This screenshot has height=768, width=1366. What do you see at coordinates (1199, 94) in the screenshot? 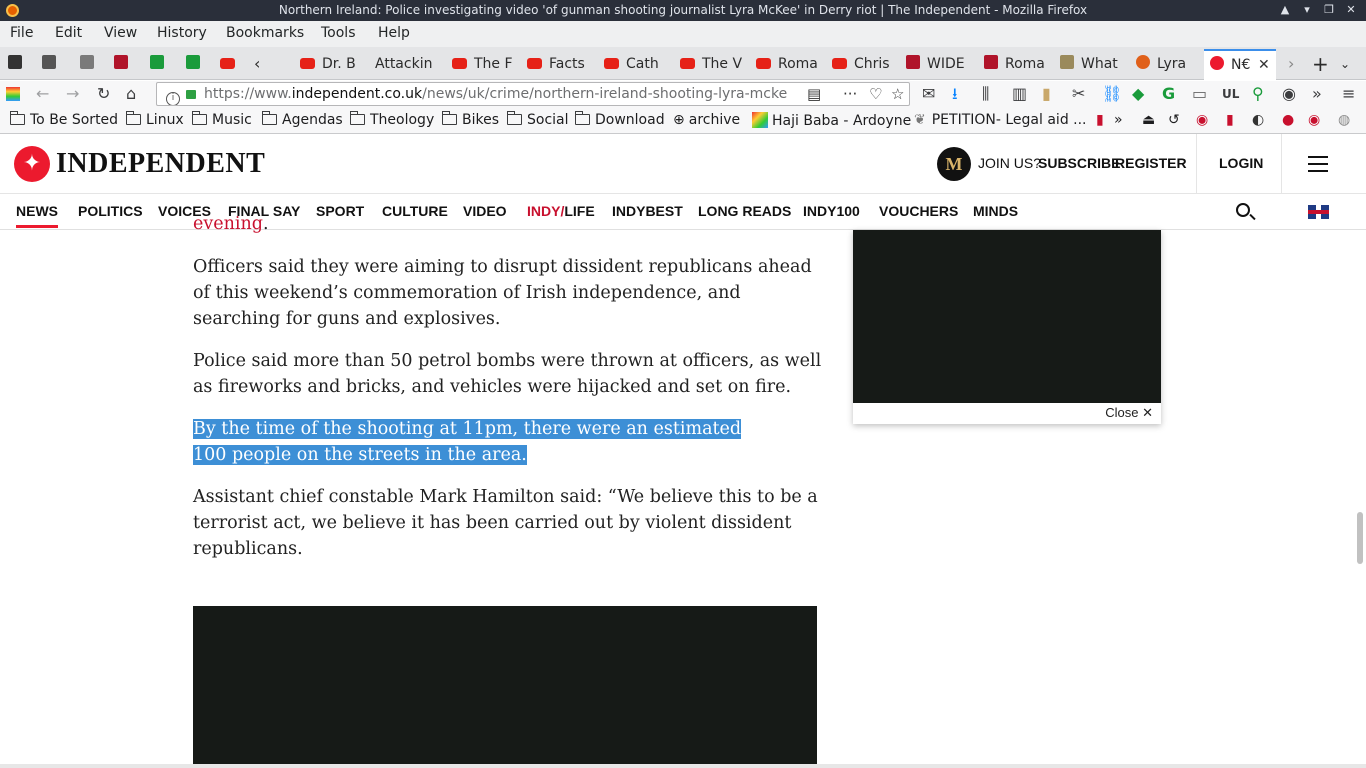
I see `extension-icon: ▭` at bounding box center [1199, 94].